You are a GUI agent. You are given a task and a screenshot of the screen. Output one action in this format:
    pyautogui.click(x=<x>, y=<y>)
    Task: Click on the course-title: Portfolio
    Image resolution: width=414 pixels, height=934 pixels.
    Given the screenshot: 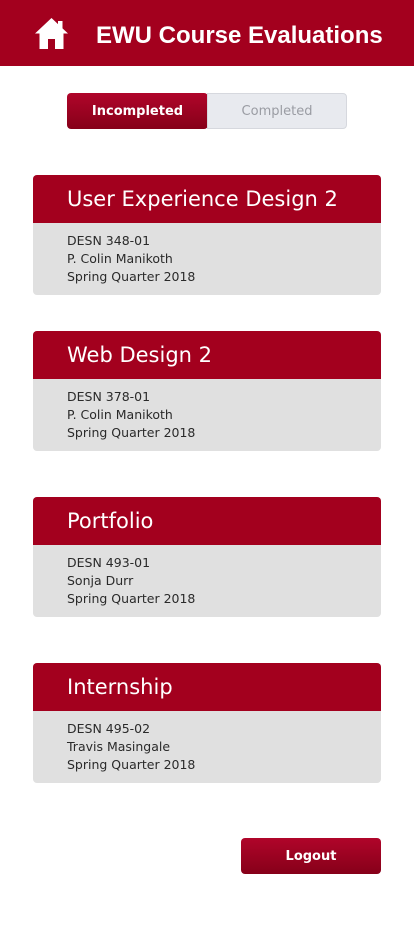 What is the action you would take?
    pyautogui.click(x=110, y=521)
    